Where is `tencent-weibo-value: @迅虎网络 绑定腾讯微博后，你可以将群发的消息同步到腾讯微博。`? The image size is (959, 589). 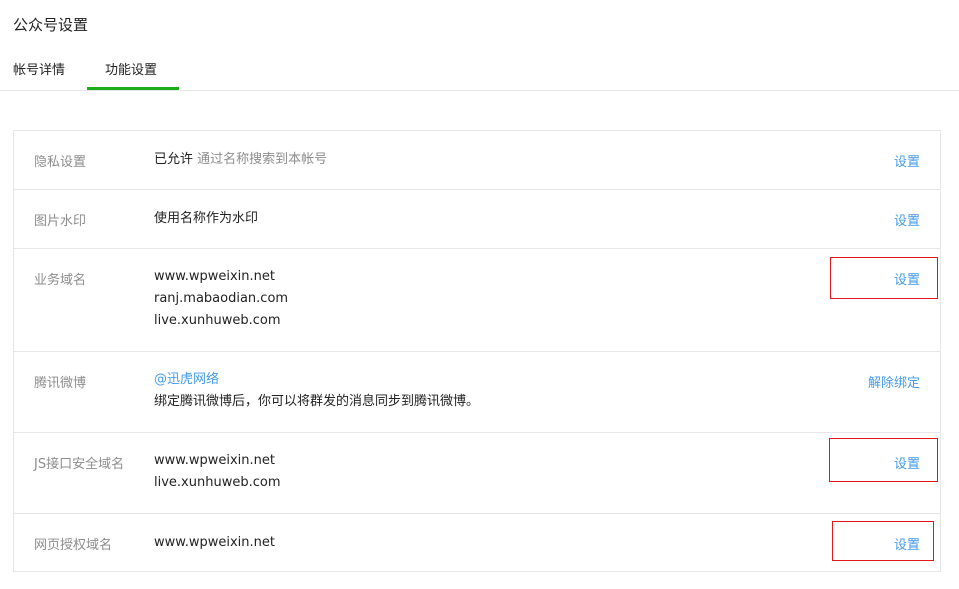 tencent-weibo-value: @迅虎网络 绑定腾讯微博后，你可以将群发的消息同步到腾讯微博。 is located at coordinates (316, 391).